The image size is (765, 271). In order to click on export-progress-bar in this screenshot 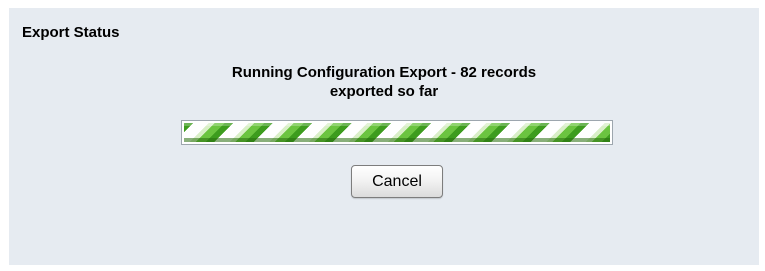, I will do `click(397, 132)`.